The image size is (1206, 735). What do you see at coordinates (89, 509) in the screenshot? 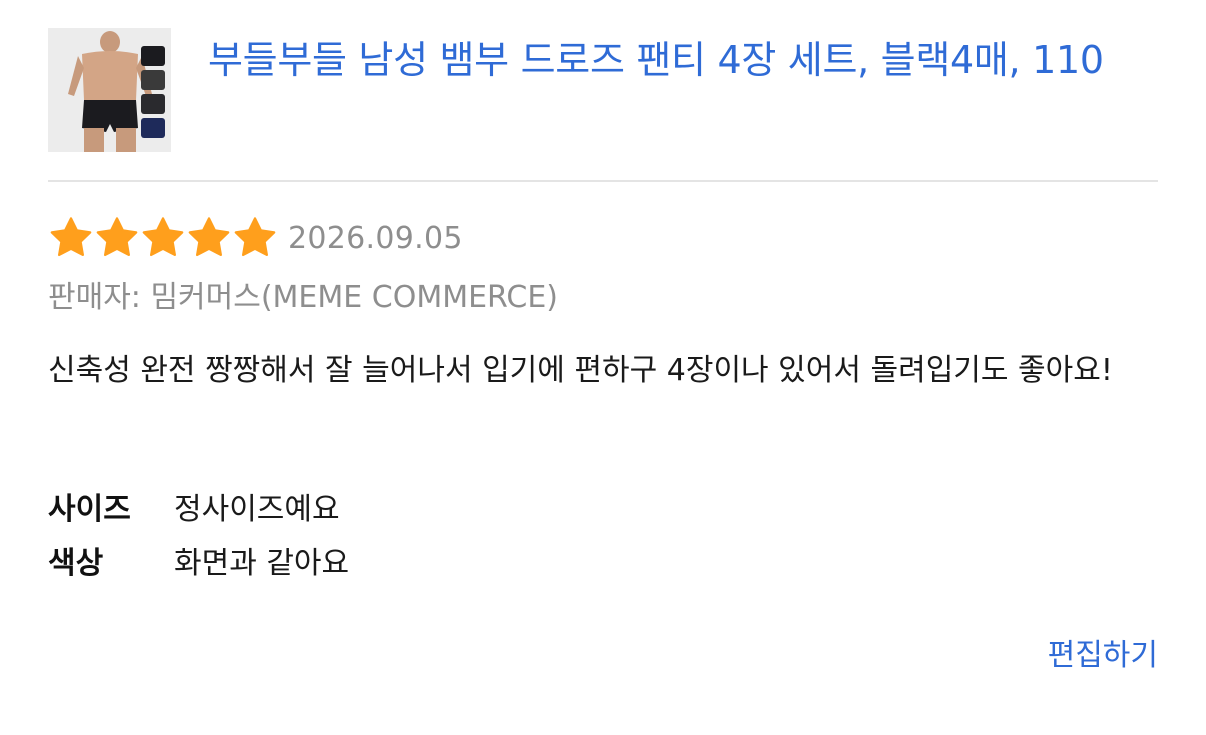
I see `attribute-label: 사이즈` at bounding box center [89, 509].